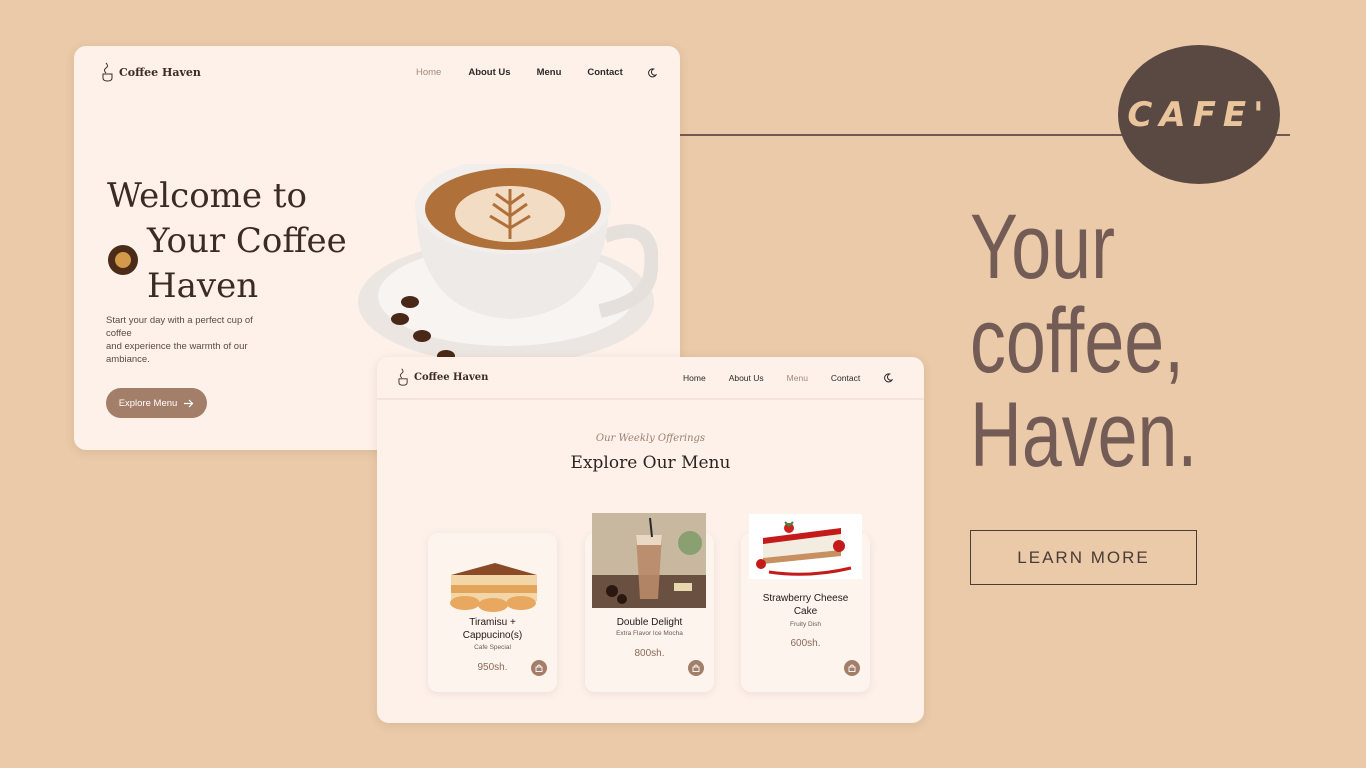 The height and width of the screenshot is (768, 1366). What do you see at coordinates (649, 633) in the screenshot?
I see `menu-item-subtitle: Extra Flavor Ice Mocha` at bounding box center [649, 633].